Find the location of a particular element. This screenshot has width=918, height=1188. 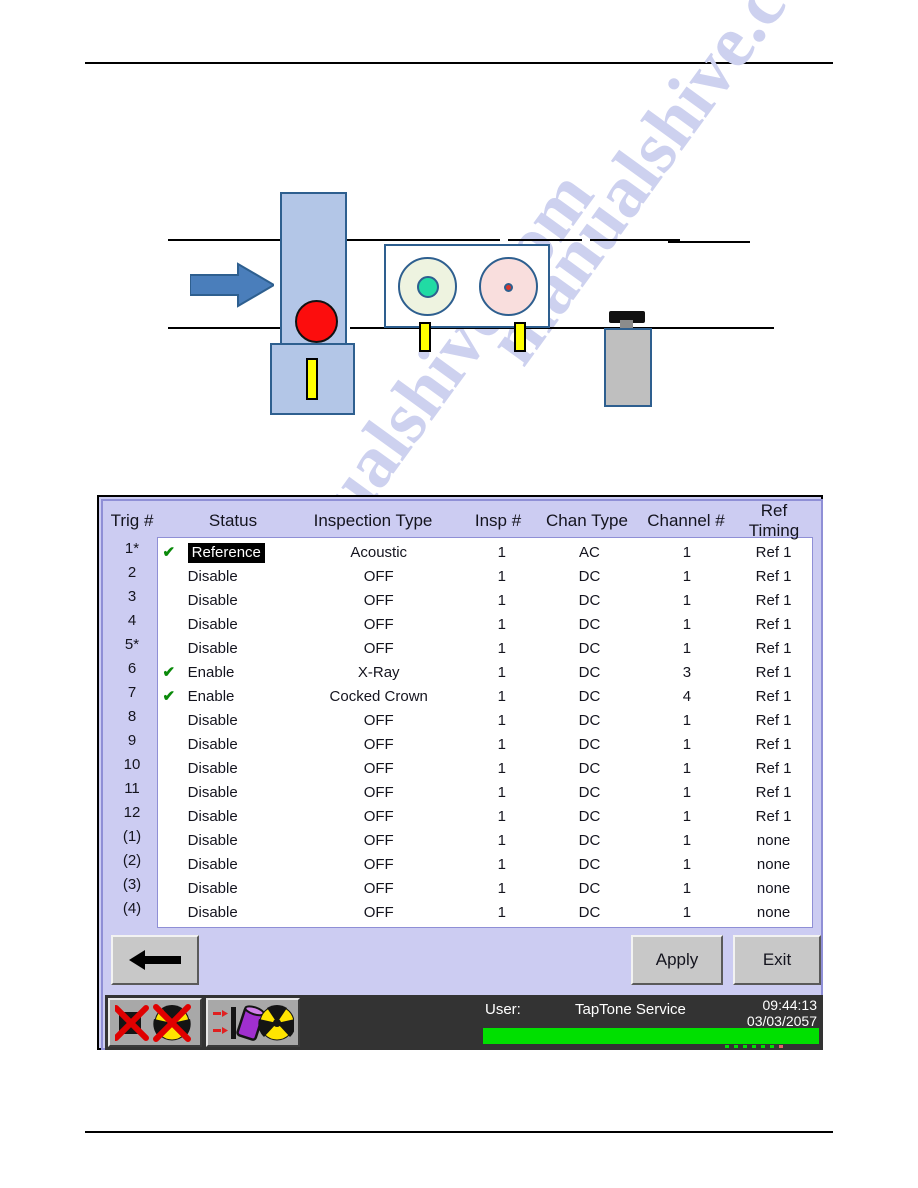

trigger-number-cell: 1* is located at coordinates (132, 549).